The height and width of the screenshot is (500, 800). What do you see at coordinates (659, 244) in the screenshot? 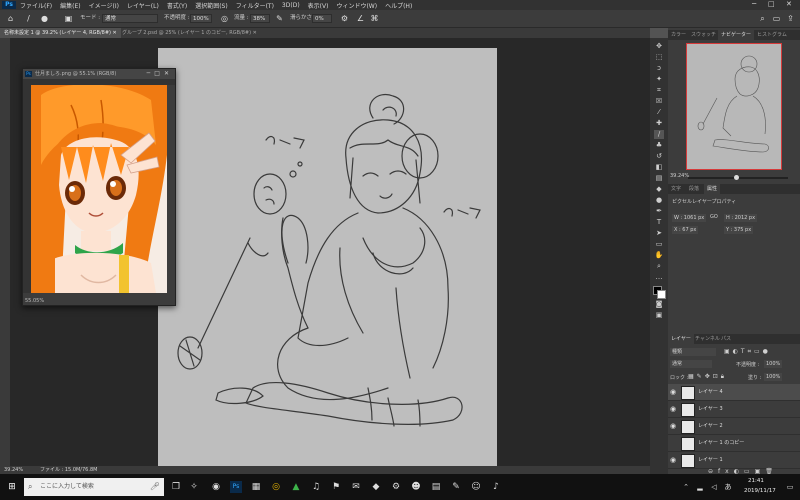
I see `shape-tool-icon: ▭` at bounding box center [659, 244].